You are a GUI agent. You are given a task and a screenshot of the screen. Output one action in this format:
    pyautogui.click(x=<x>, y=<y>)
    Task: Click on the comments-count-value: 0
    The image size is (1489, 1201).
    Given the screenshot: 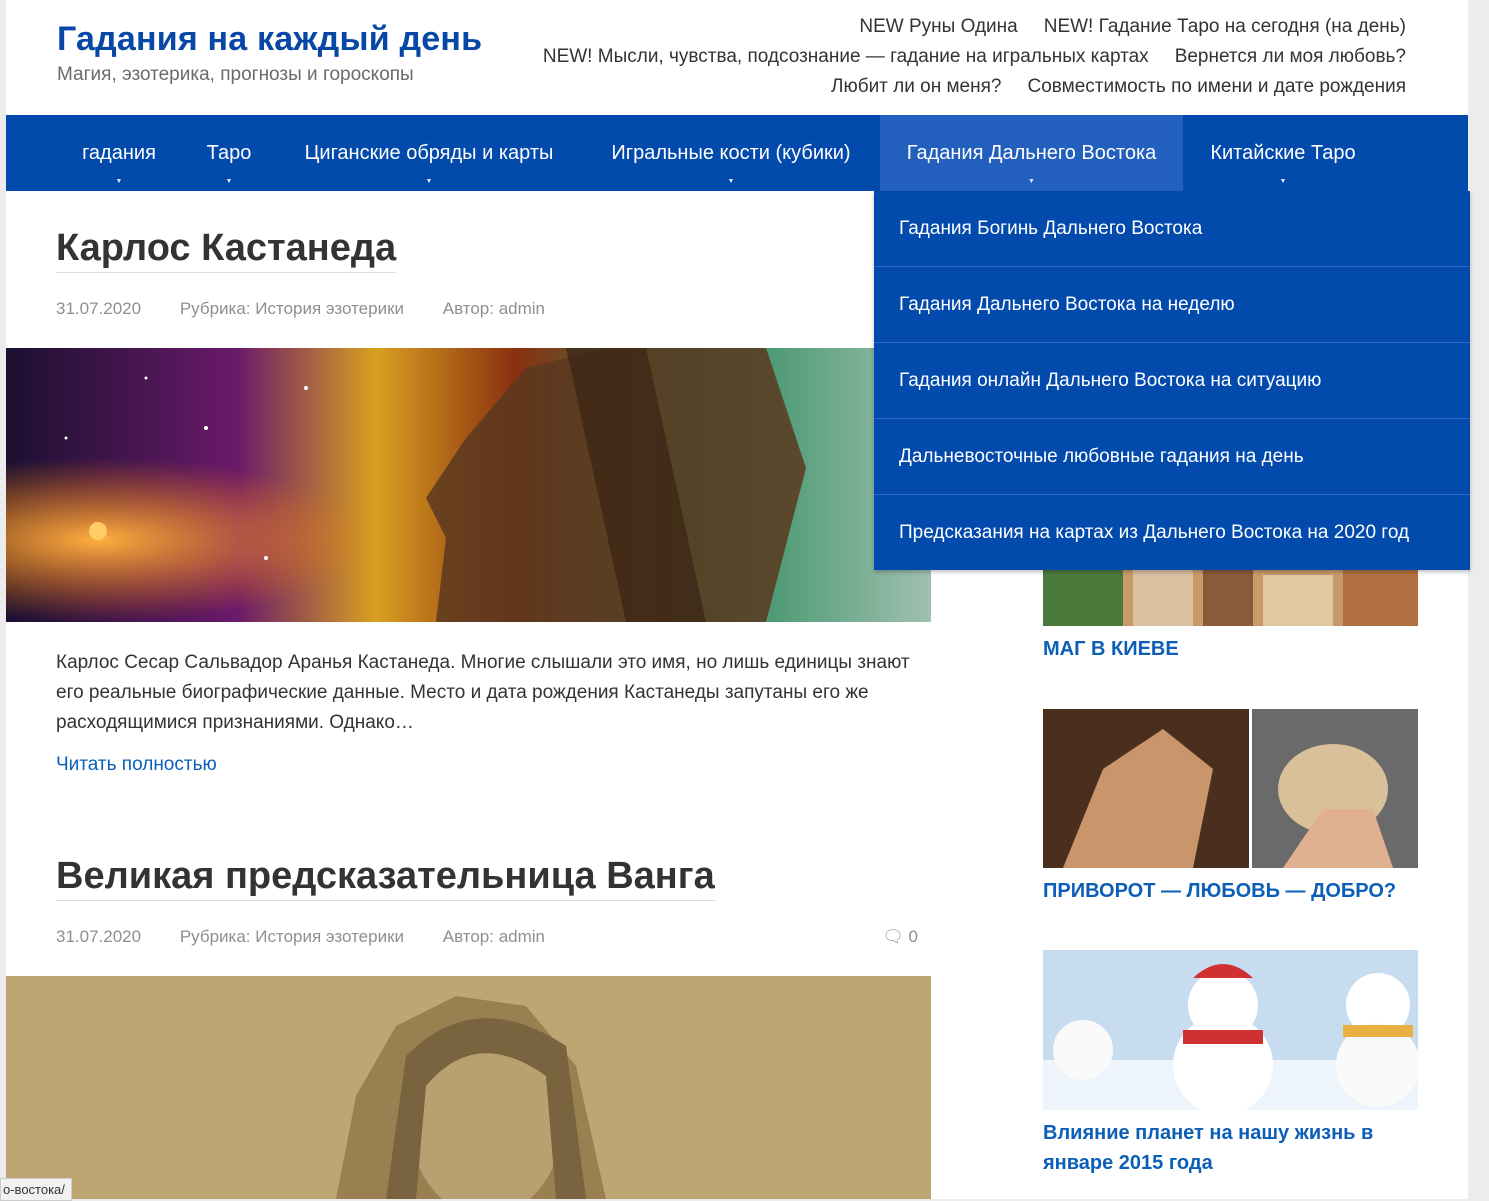 What is the action you would take?
    pyautogui.click(x=913, y=936)
    